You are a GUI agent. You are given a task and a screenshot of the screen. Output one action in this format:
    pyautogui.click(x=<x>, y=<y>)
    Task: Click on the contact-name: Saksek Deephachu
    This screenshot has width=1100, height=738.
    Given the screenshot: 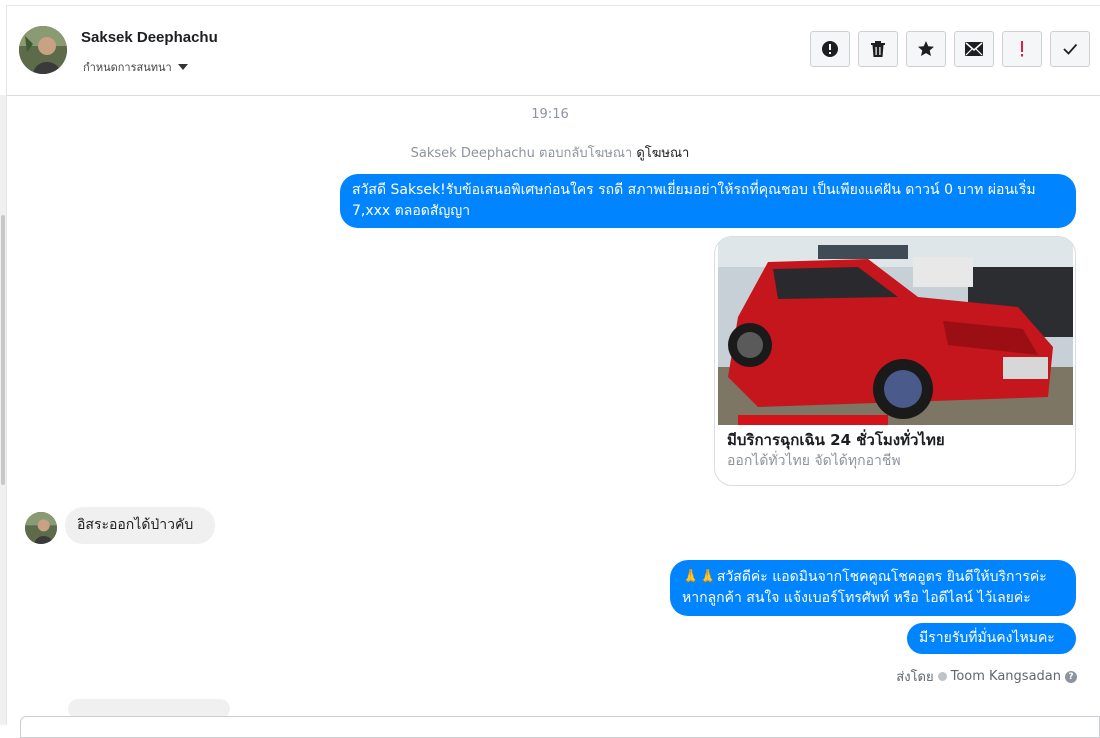 What is the action you would take?
    pyautogui.click(x=149, y=37)
    